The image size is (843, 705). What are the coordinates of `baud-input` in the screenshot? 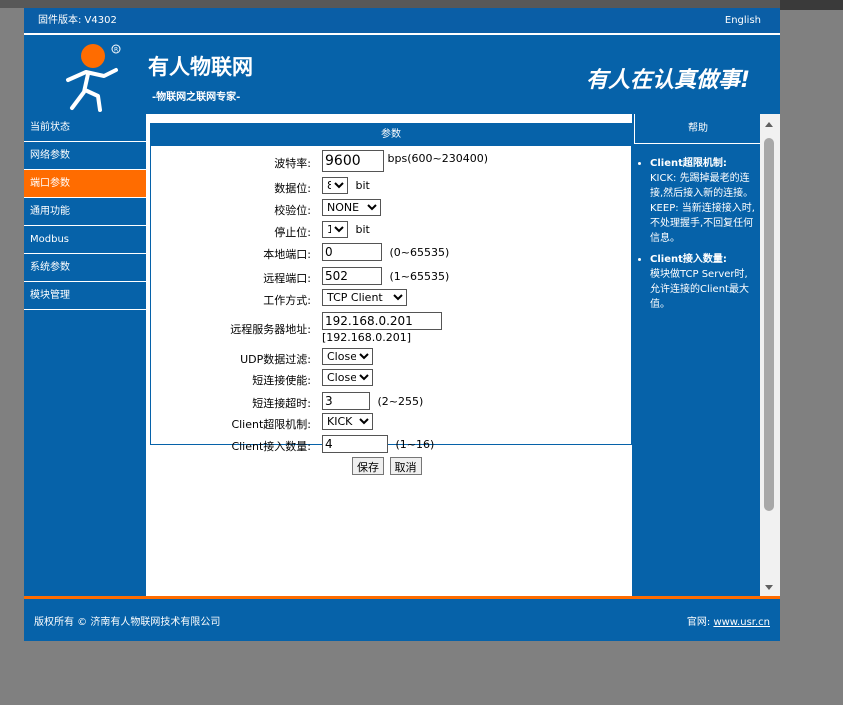 It's located at (353, 161).